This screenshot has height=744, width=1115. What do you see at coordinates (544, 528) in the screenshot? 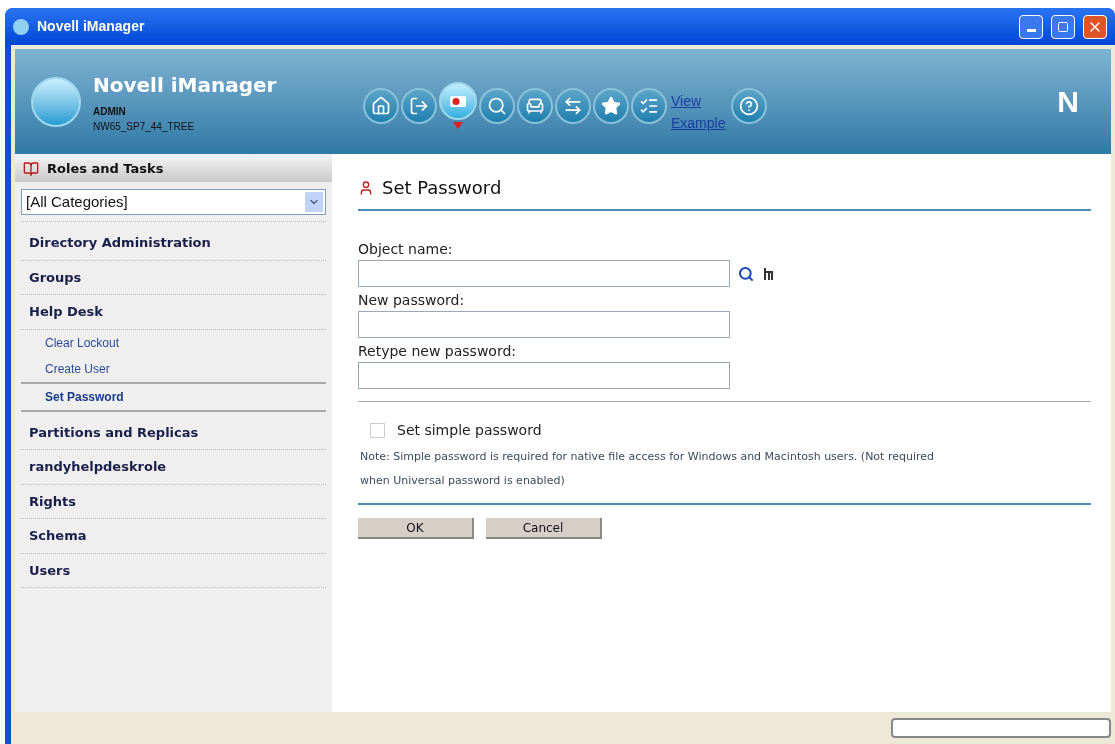
I see `dialog-button: Cancel` at bounding box center [544, 528].